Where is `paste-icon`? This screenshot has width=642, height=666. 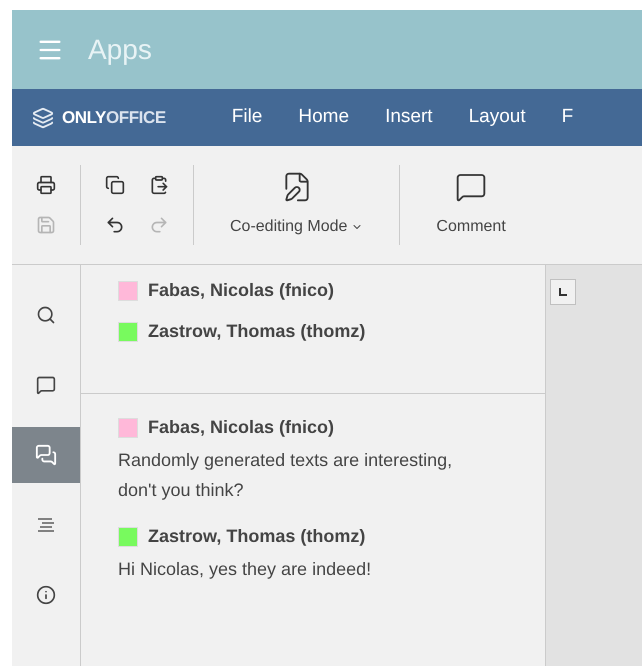 paste-icon is located at coordinates (159, 185).